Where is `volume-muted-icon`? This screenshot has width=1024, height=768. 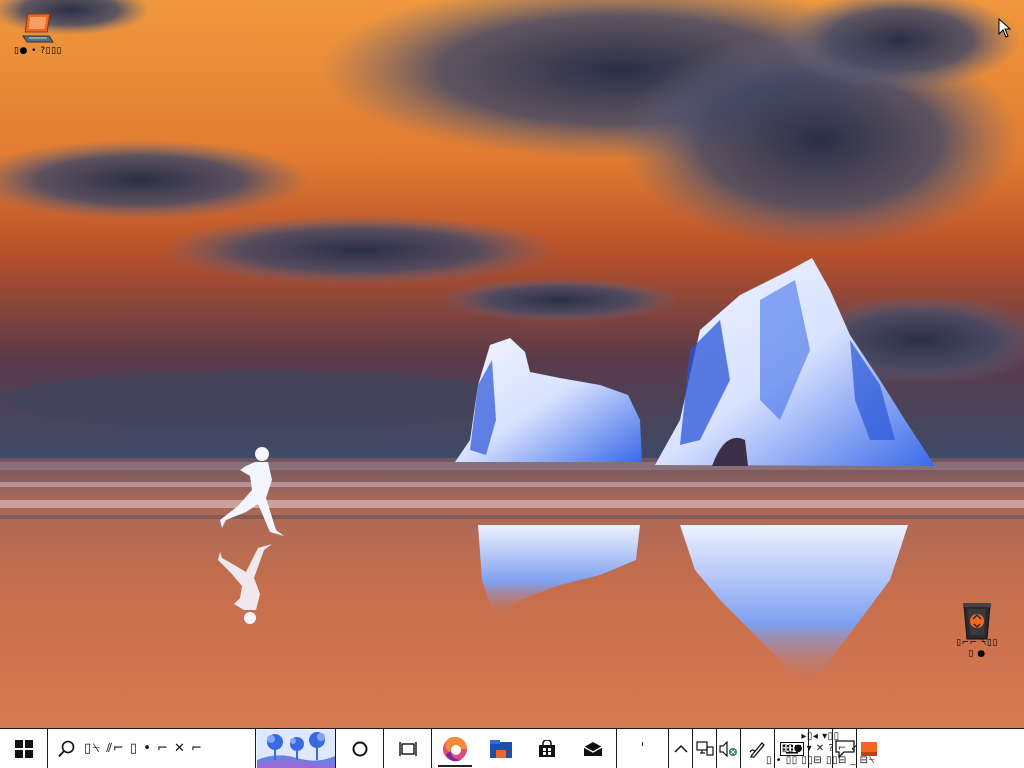
volume-muted-icon is located at coordinates (727, 748).